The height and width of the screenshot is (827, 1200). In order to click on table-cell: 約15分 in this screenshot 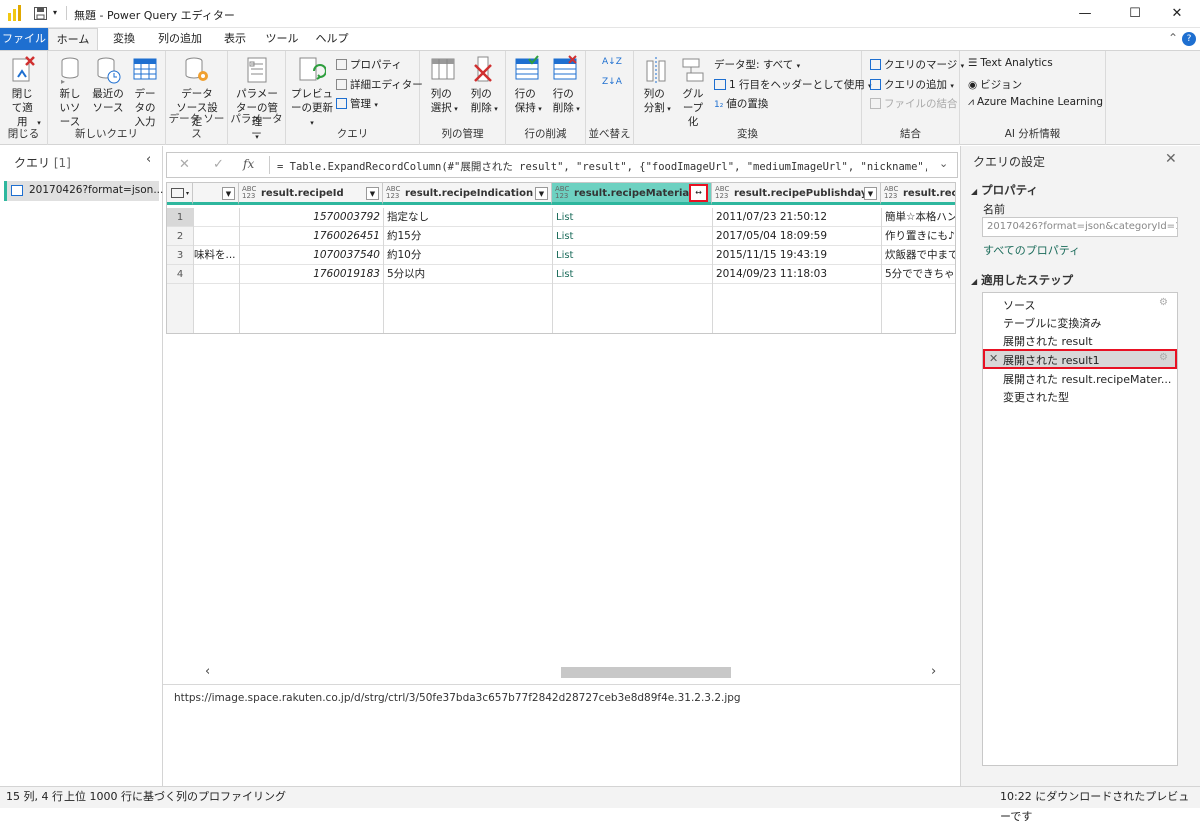, I will do `click(468, 236)`.